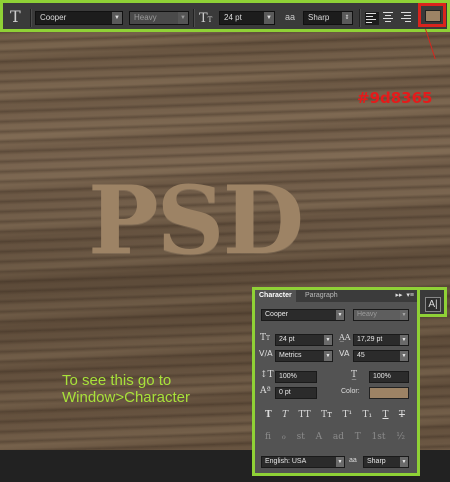 The image size is (450, 482). What do you see at coordinates (321, 296) in the screenshot?
I see `tab-paragraph: Paragraph` at bounding box center [321, 296].